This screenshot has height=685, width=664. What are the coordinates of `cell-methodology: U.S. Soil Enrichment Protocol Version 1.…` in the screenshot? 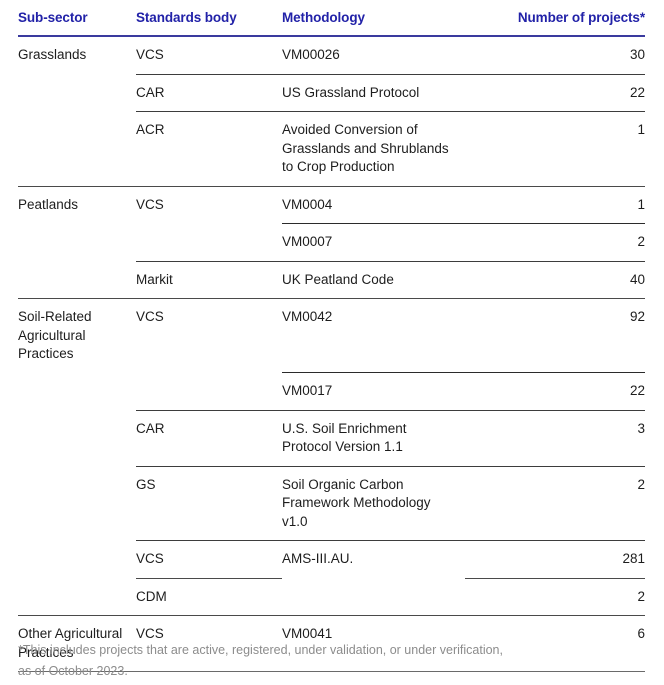 It's located at (373, 437).